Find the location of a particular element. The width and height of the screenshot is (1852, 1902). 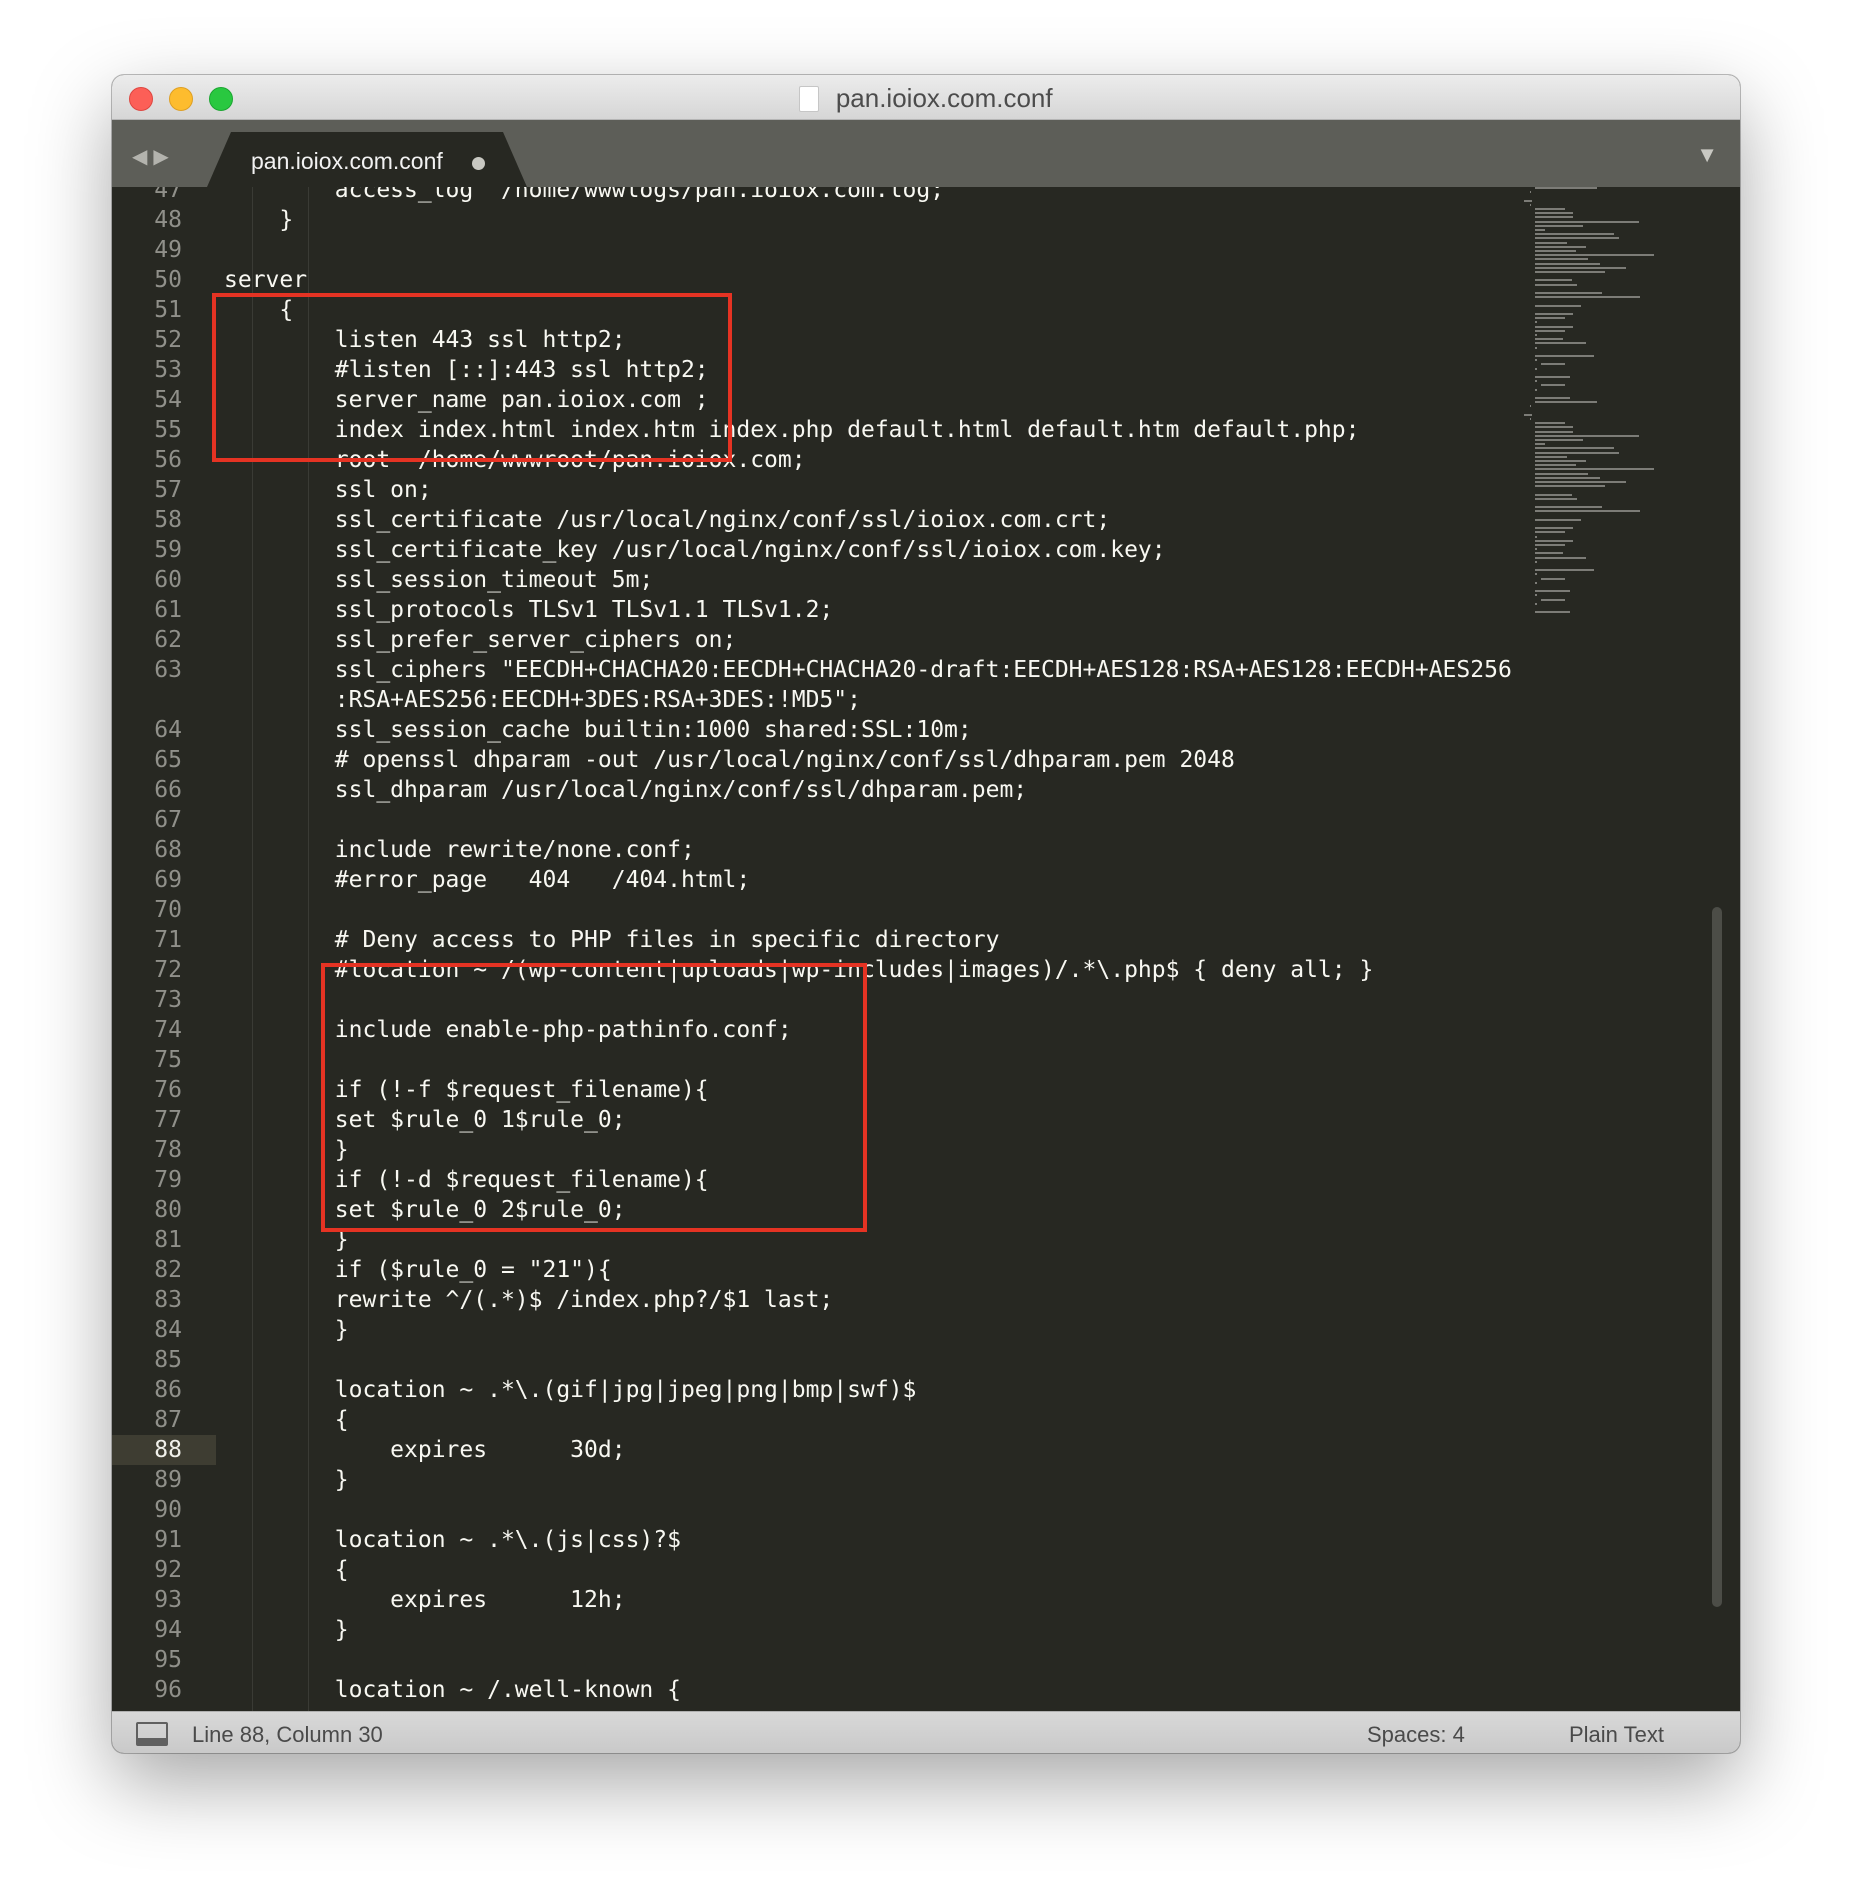

code-line: 84 } is located at coordinates (926, 1330).